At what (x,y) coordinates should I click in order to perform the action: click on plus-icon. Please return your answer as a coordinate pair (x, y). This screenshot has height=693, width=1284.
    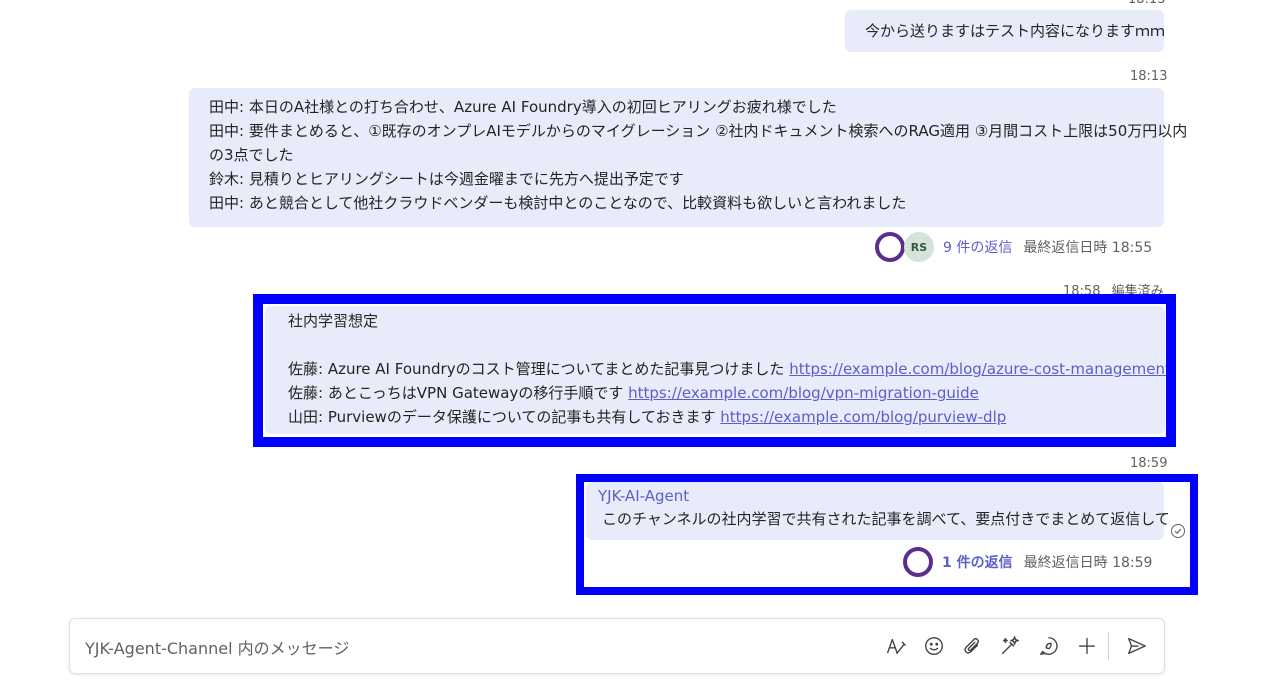
    Looking at the image, I should click on (1087, 646).